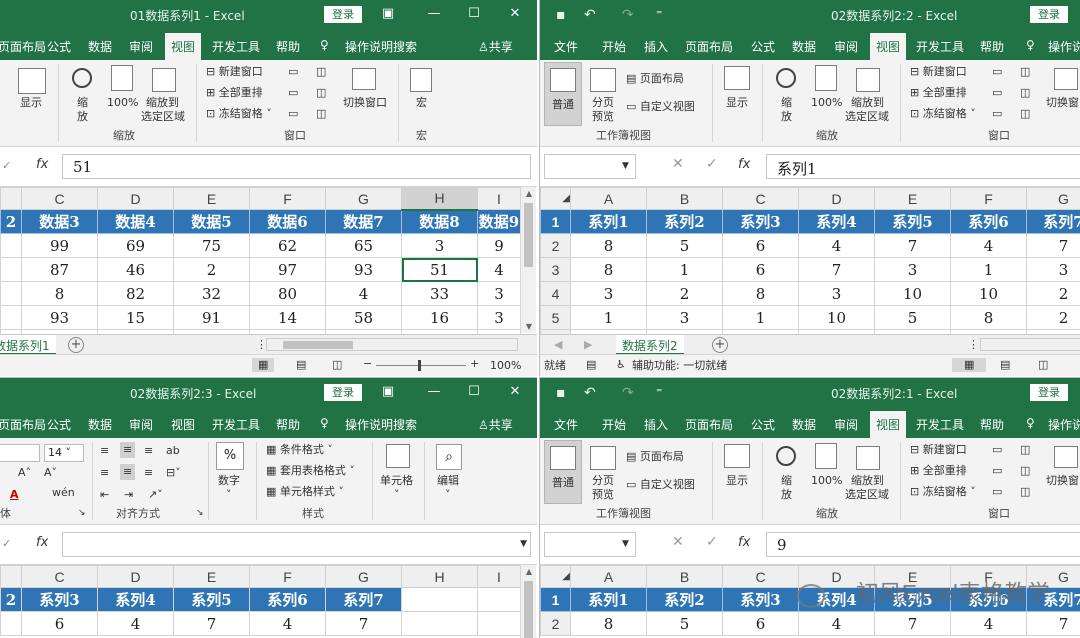 This screenshot has width=1080, height=638. What do you see at coordinates (679, 366) in the screenshot?
I see `accessibility-status: 辅助功能: 一切就绪` at bounding box center [679, 366].